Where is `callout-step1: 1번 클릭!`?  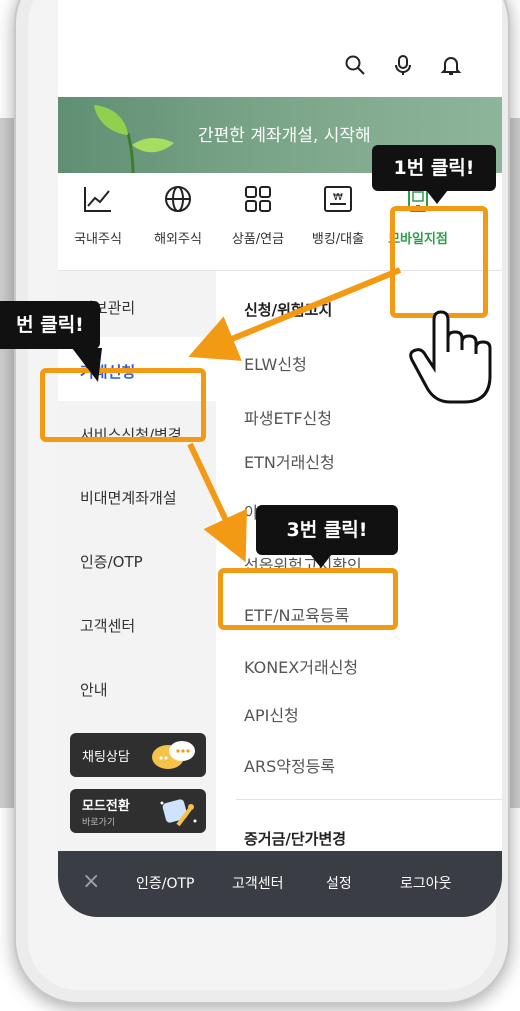 callout-step1: 1번 클릭! is located at coordinates (434, 168).